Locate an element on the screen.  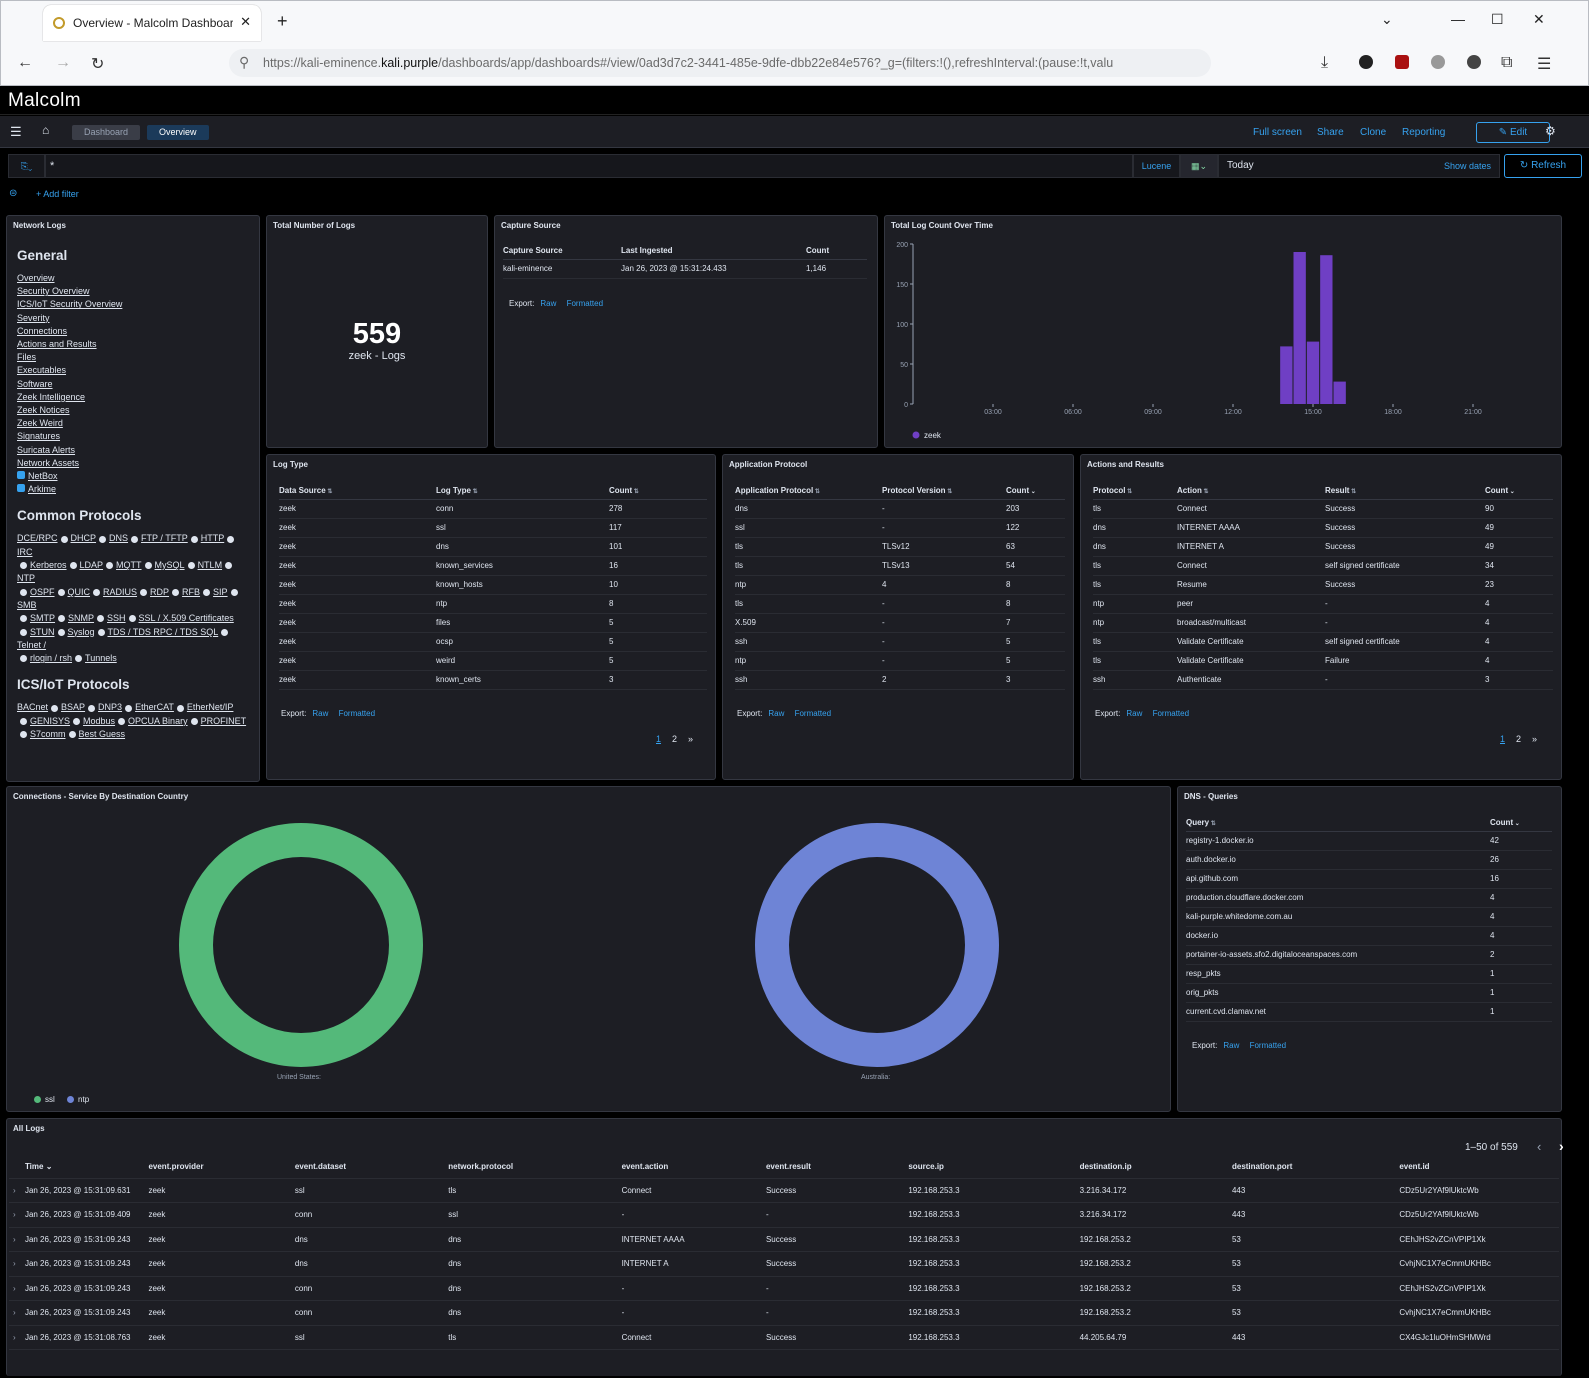
share-link: Share is located at coordinates (1330, 132).